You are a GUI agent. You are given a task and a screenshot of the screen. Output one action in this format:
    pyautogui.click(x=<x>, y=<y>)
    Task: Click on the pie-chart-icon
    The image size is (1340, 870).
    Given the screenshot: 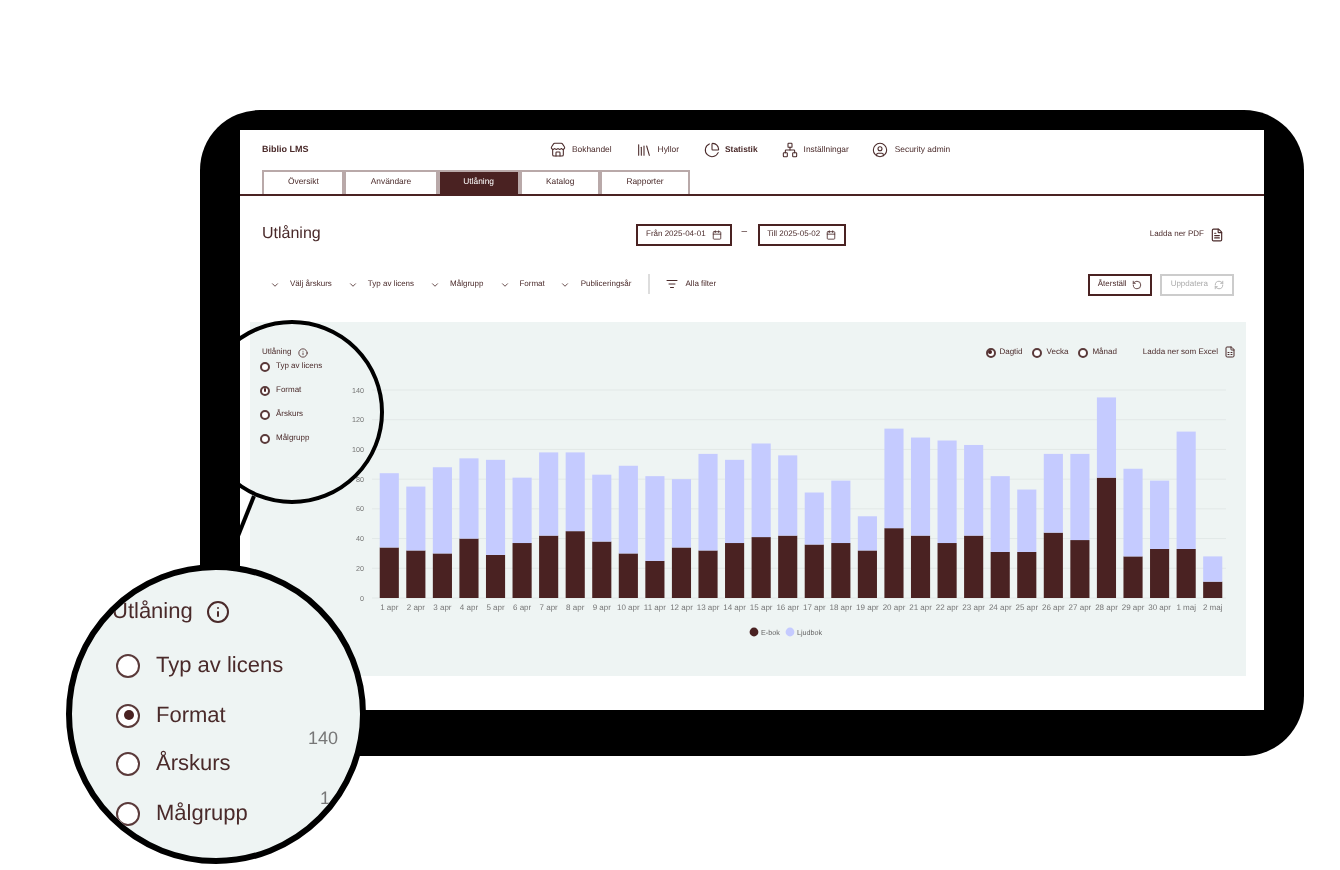 What is the action you would take?
    pyautogui.click(x=711, y=150)
    